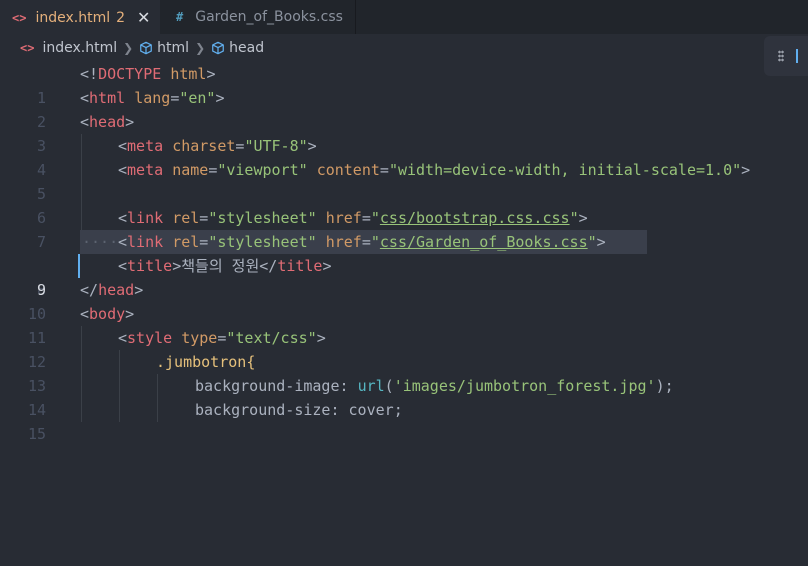  I want to click on tab-index-html: <> index.html 2 ✕, so click(80, 17).